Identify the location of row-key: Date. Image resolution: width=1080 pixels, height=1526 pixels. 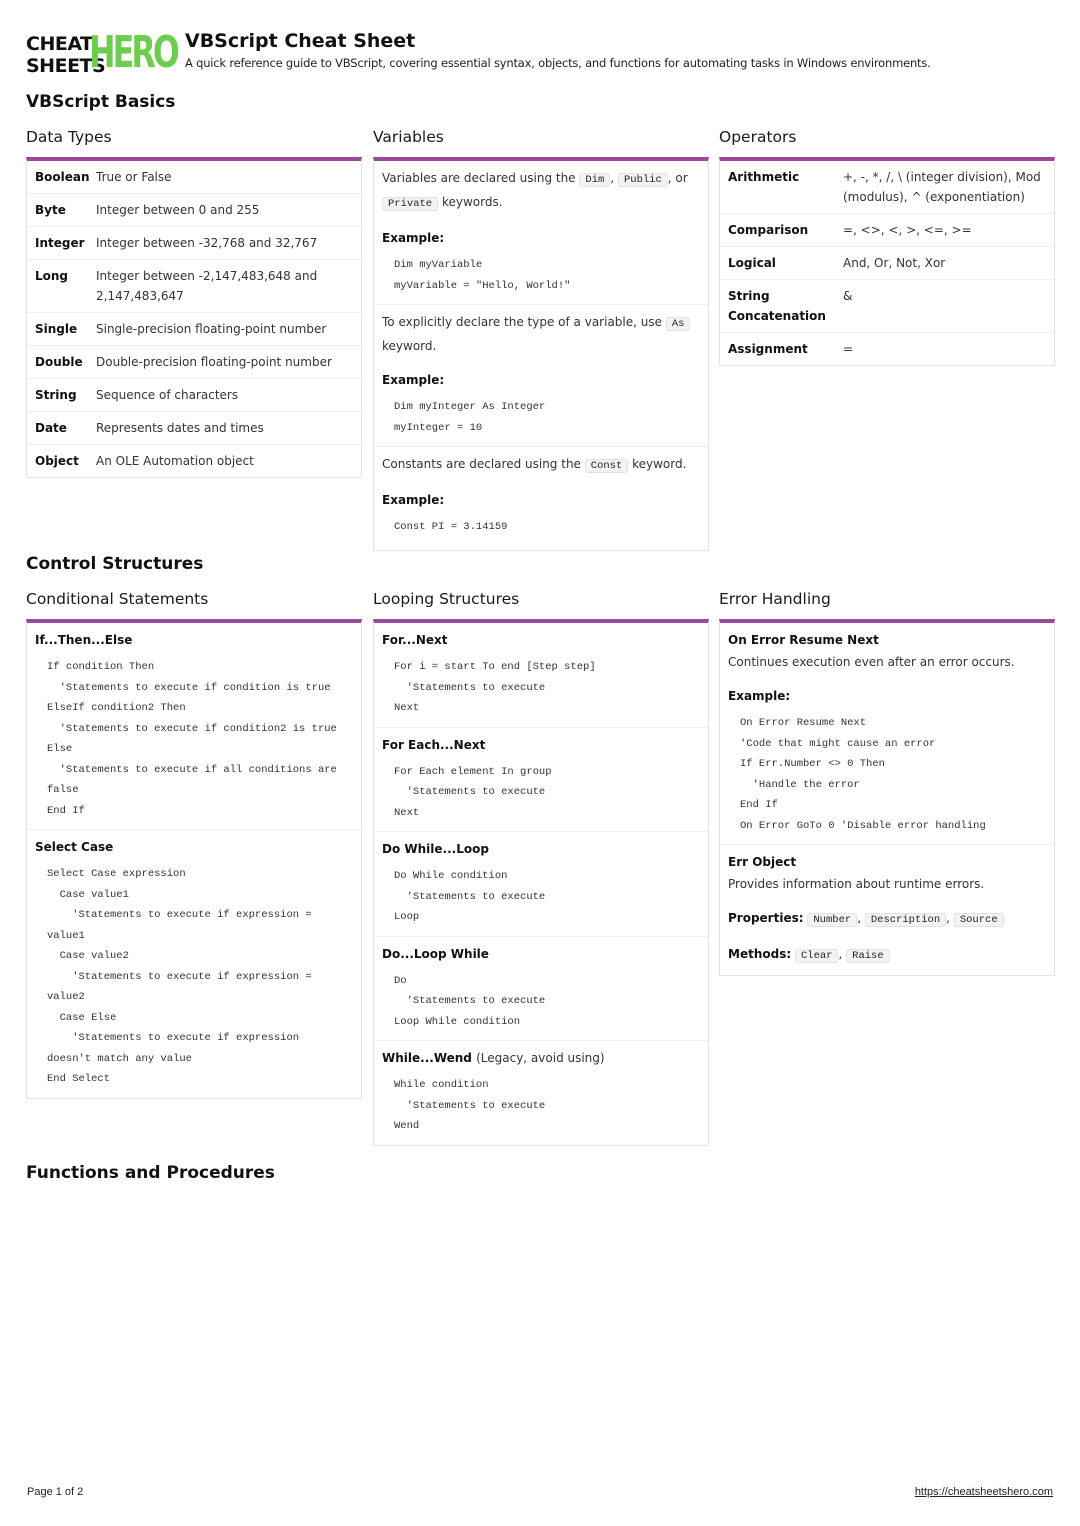
(51, 428).